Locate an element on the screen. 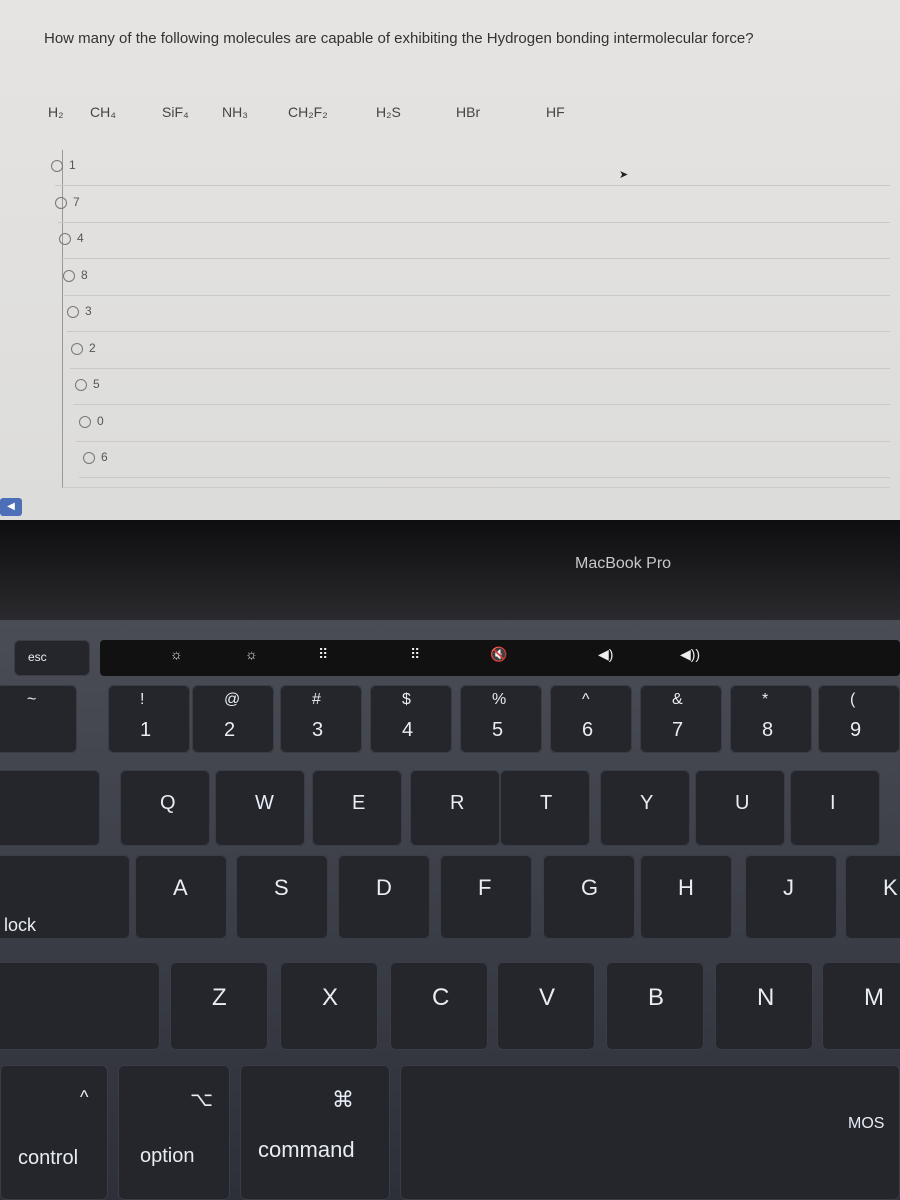 Image resolution: width=900 pixels, height=1200 pixels. key-v: V is located at coordinates (546, 1006).